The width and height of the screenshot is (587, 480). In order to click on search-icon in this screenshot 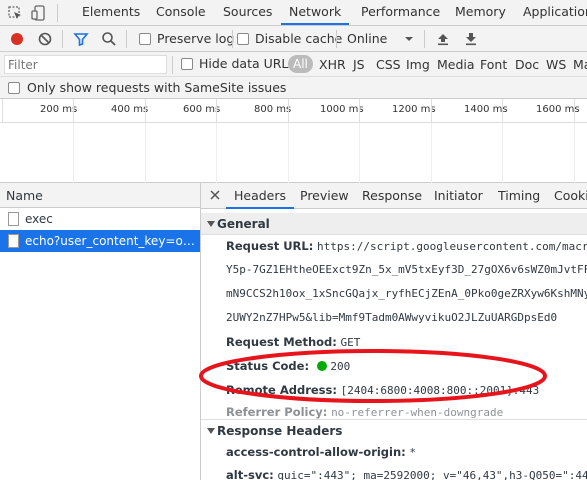, I will do `click(109, 39)`.